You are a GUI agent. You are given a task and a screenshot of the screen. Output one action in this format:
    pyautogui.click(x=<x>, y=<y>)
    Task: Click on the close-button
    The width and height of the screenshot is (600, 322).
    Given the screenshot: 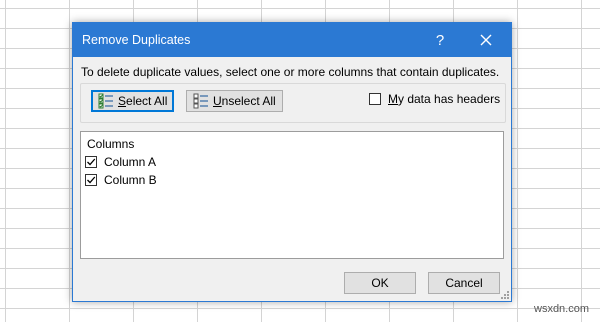 What is the action you would take?
    pyautogui.click(x=486, y=40)
    